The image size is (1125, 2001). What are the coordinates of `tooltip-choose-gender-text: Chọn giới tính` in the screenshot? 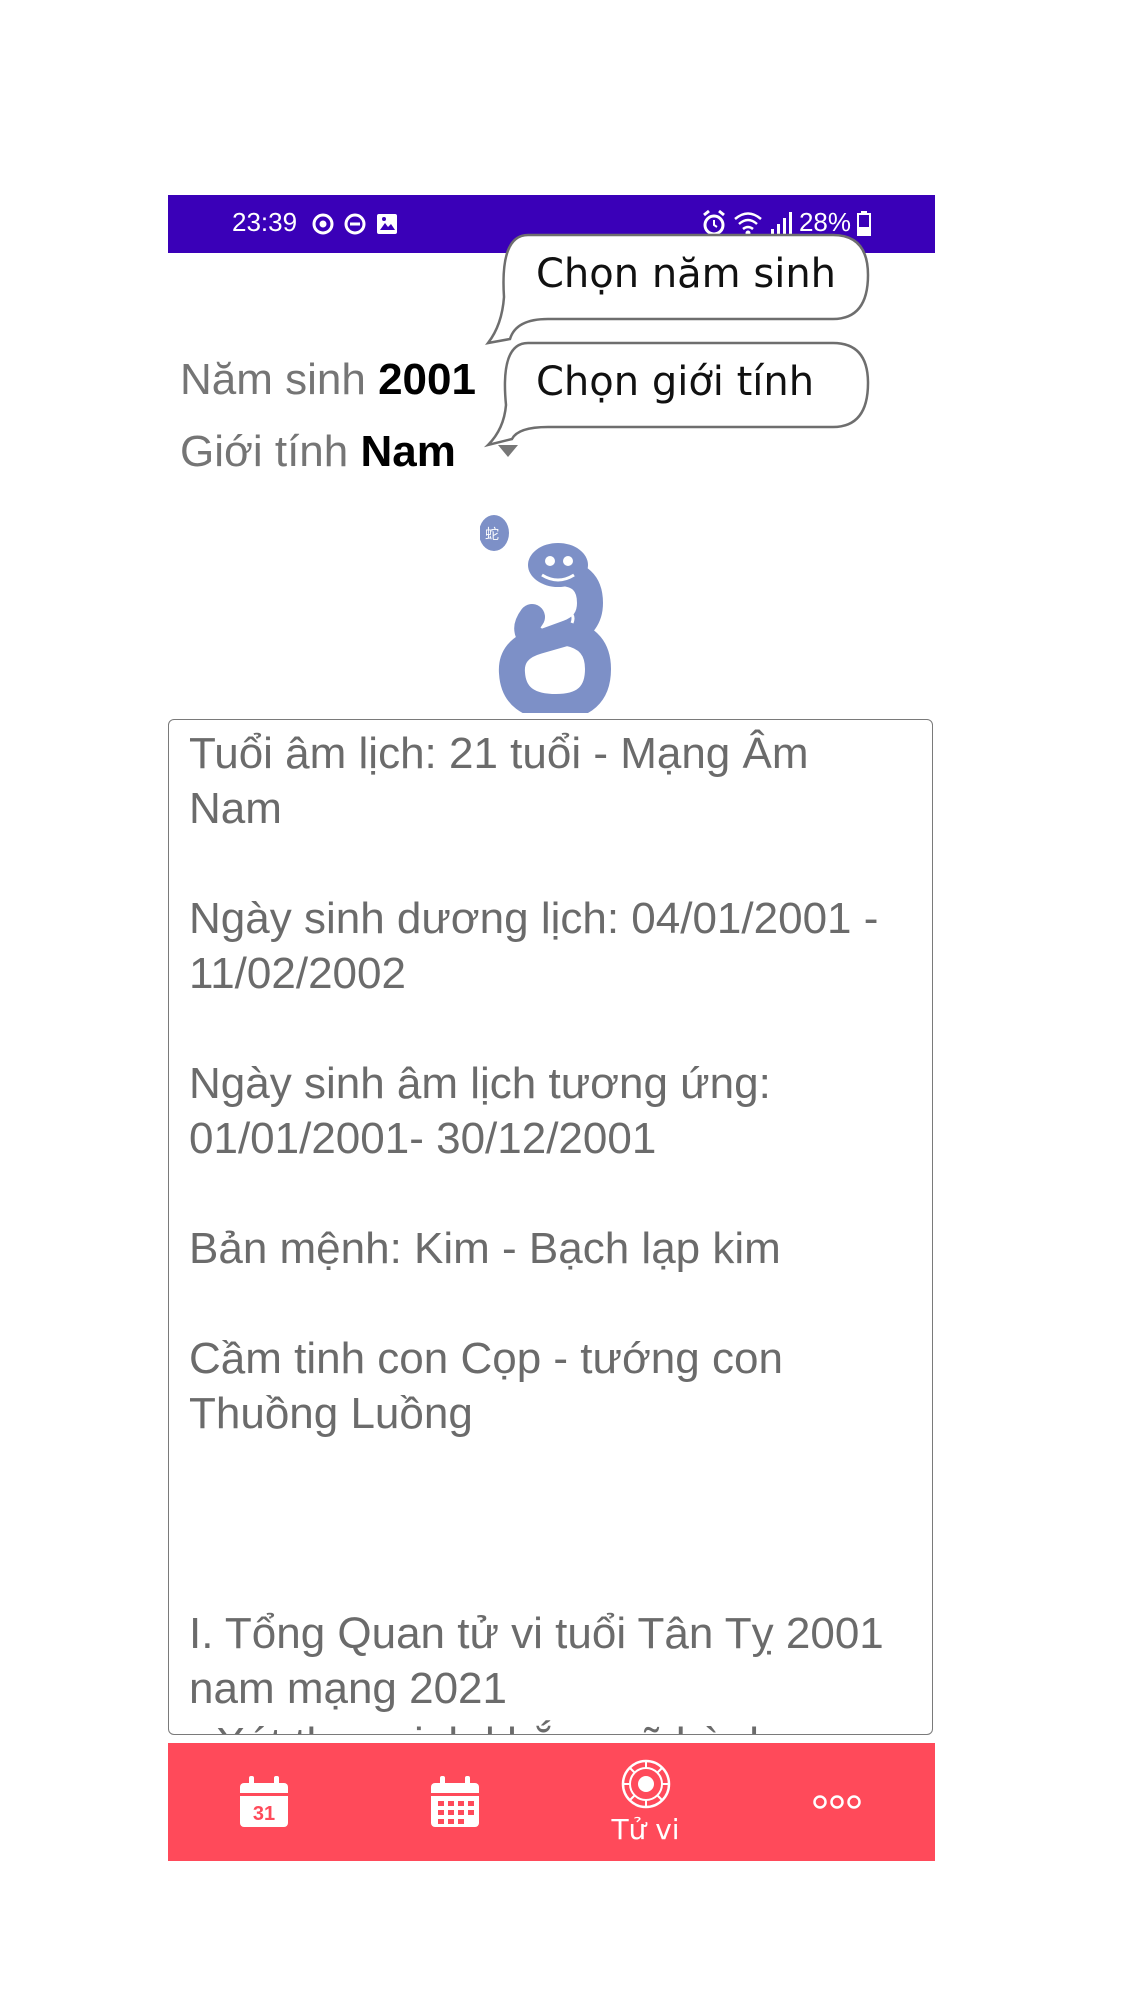 It's located at (675, 382).